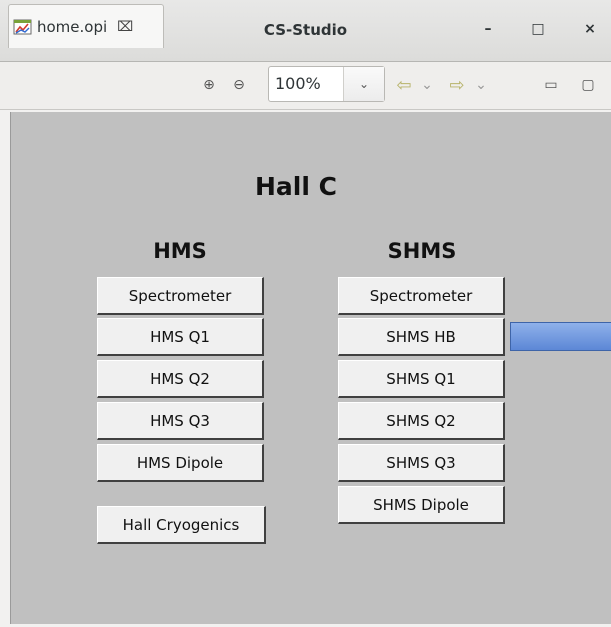 The image size is (611, 627). Describe the element at coordinates (421, 505) in the screenshot. I see `shms-dipole-button: SHMS Dipole` at that location.